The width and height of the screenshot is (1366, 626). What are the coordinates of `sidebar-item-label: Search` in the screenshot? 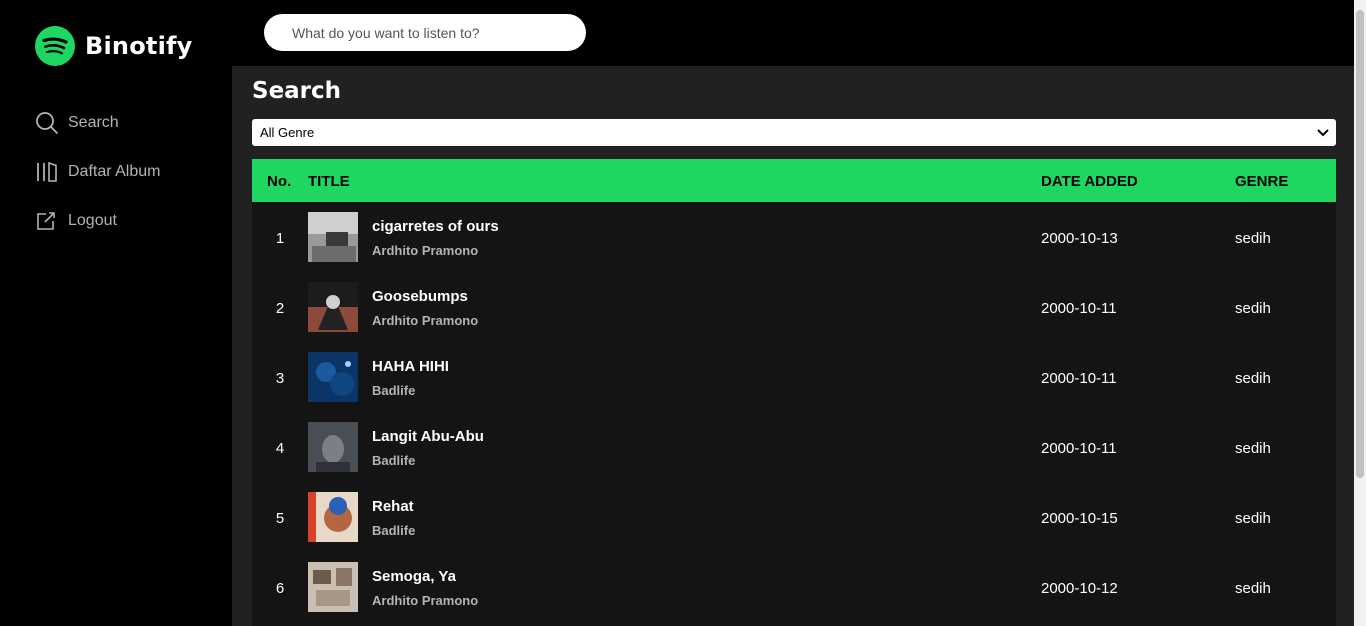 It's located at (93, 122).